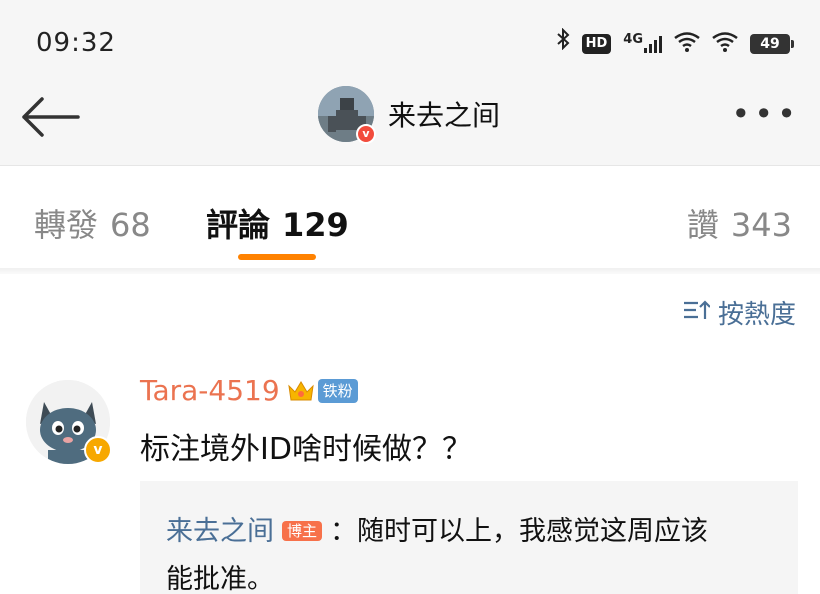 This screenshot has width=820, height=594. What do you see at coordinates (302, 531) in the screenshot?
I see `op-badge: 博主` at bounding box center [302, 531].